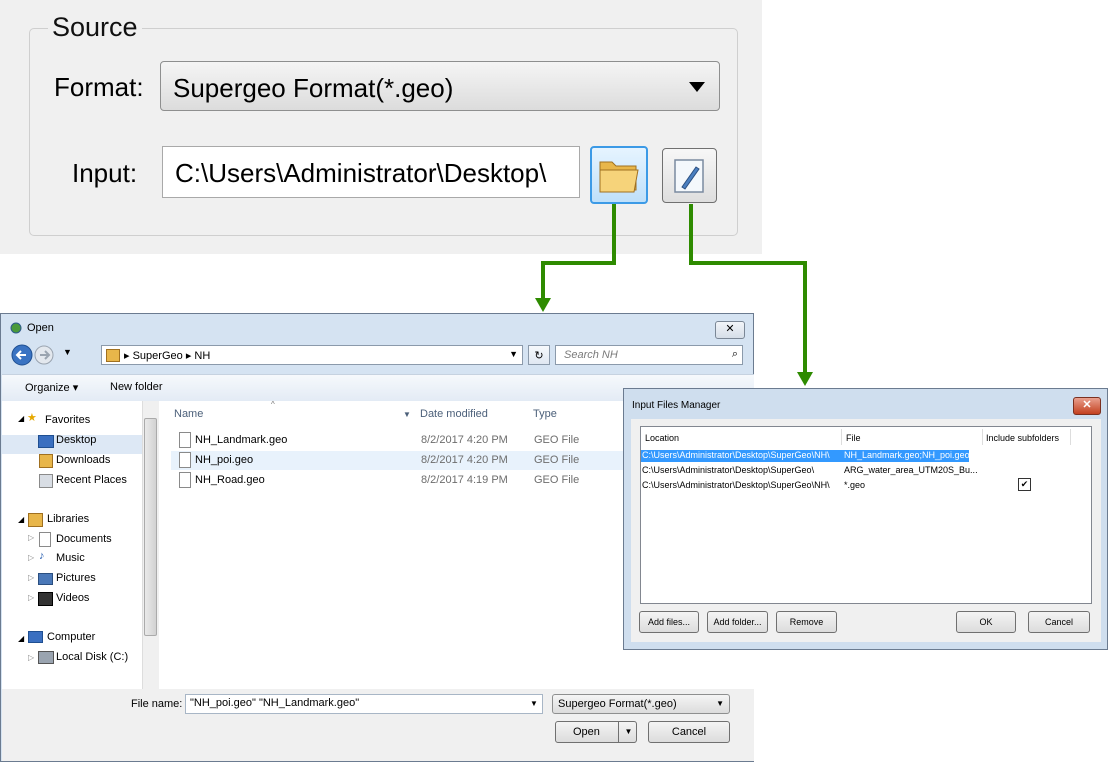 The image size is (1108, 762). What do you see at coordinates (273, 404) in the screenshot?
I see `sort-arrow-icon: ^` at bounding box center [273, 404].